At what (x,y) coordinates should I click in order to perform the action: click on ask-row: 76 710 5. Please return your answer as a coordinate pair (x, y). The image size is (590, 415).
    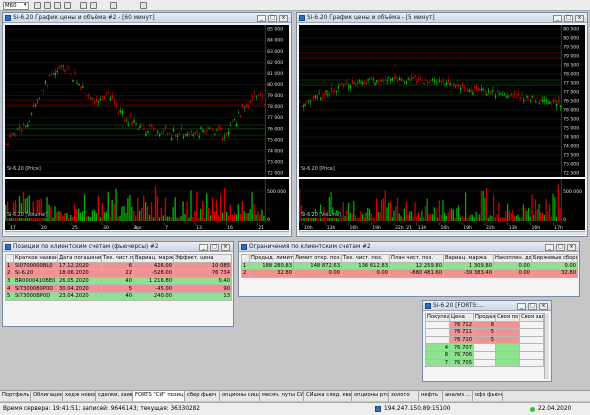
    Looking at the image, I should click on (484, 340).